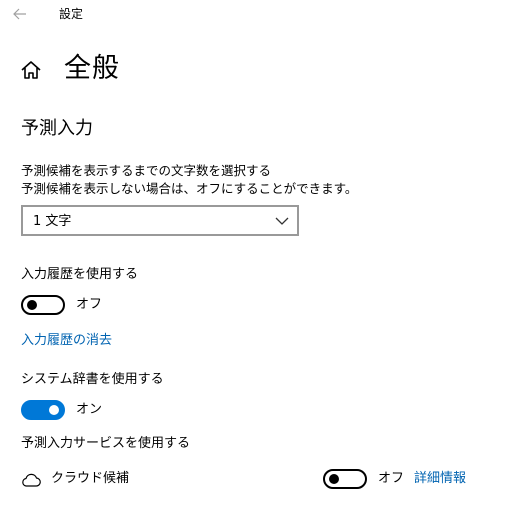 The image size is (514, 523). I want to click on system-dictionary-toggle, so click(43, 410).